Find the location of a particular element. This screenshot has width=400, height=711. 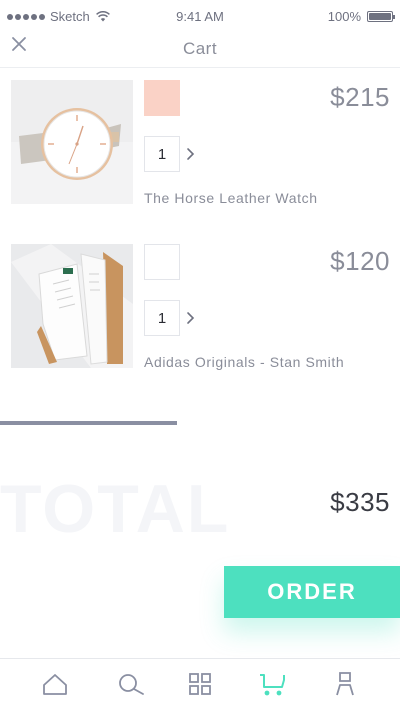

grid-icon is located at coordinates (200, 684).